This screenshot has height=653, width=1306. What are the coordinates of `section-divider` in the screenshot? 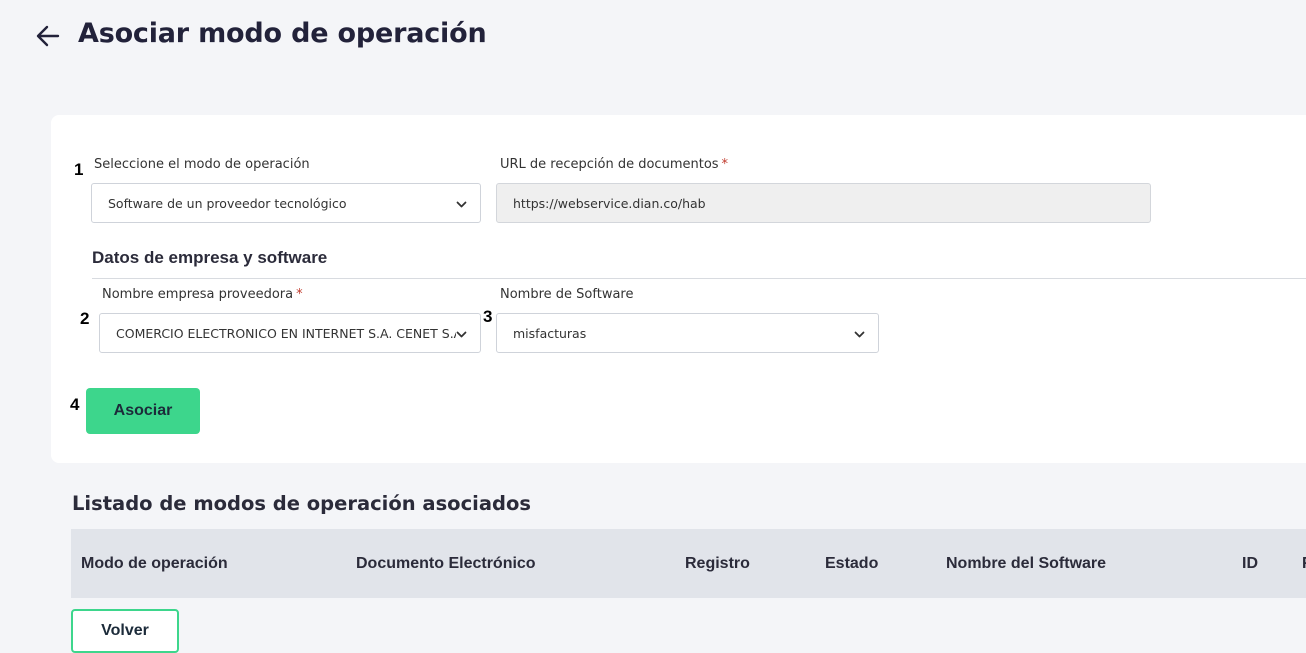 It's located at (699, 278).